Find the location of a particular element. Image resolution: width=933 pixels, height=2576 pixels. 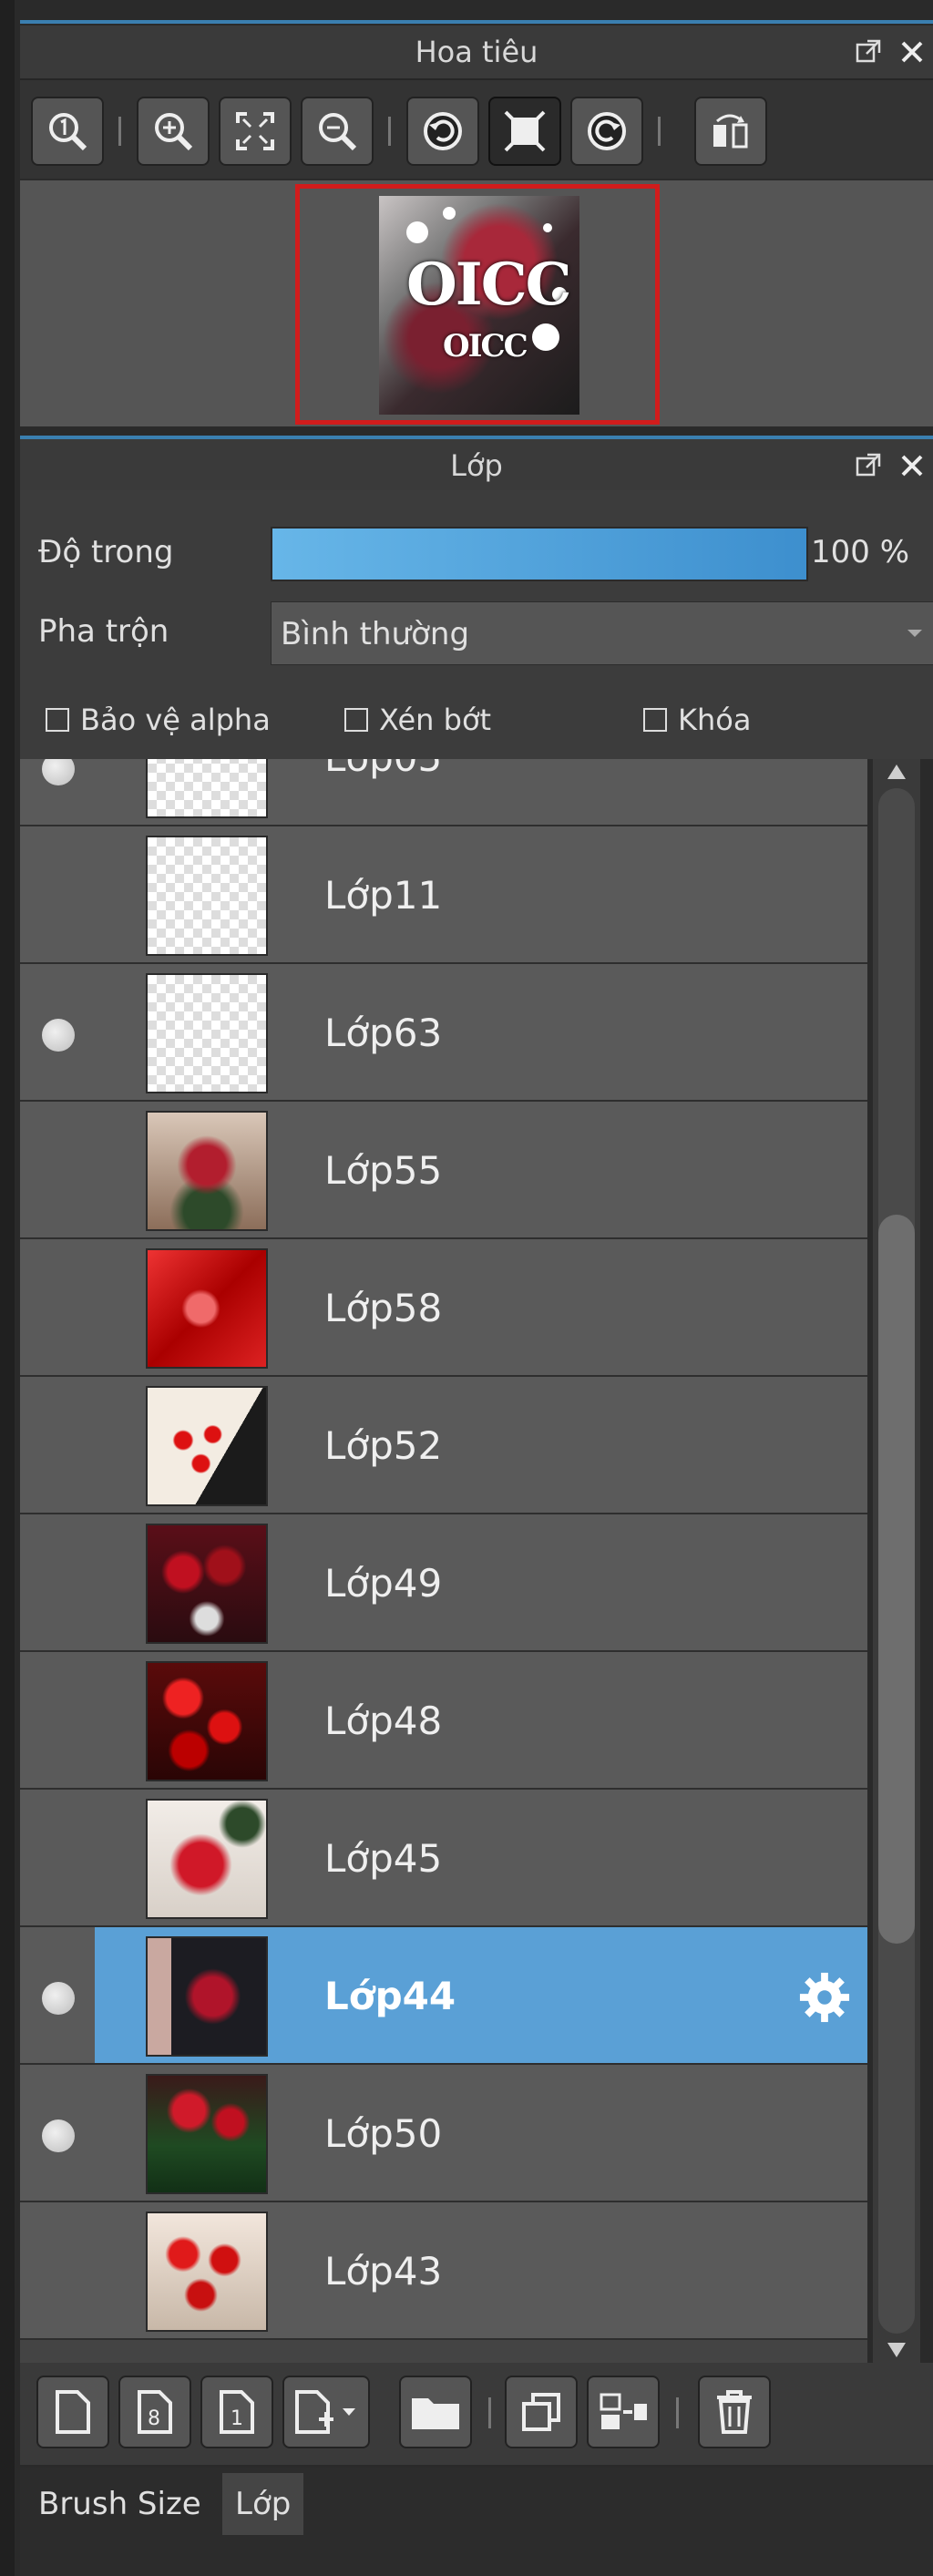

rotate-left-button is located at coordinates (442, 132).